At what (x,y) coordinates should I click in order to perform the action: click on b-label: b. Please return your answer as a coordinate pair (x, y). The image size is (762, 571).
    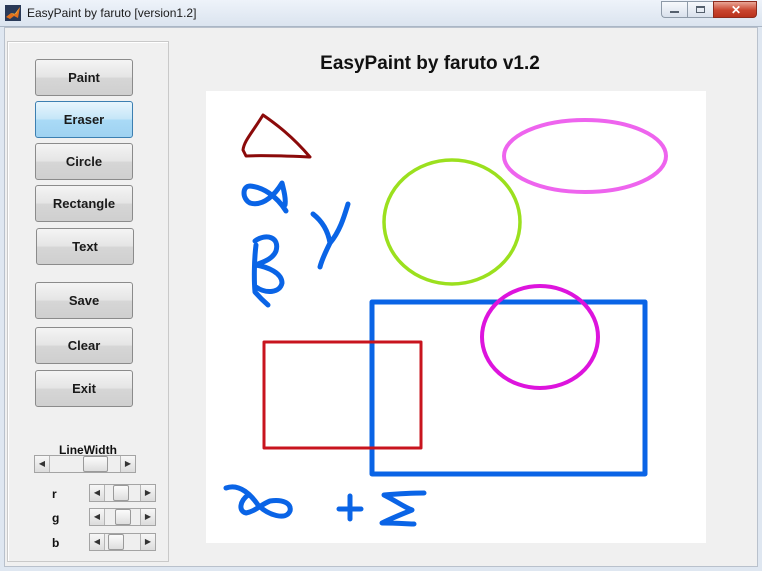
    Looking at the image, I should click on (56, 543).